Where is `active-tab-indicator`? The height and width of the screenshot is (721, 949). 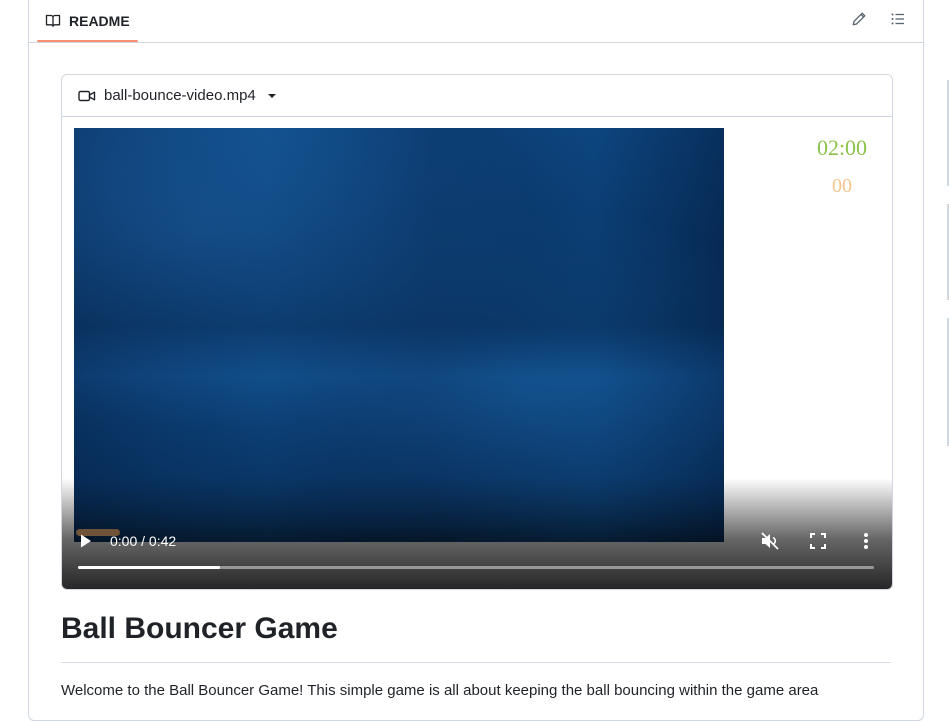
active-tab-indicator is located at coordinates (87, 41).